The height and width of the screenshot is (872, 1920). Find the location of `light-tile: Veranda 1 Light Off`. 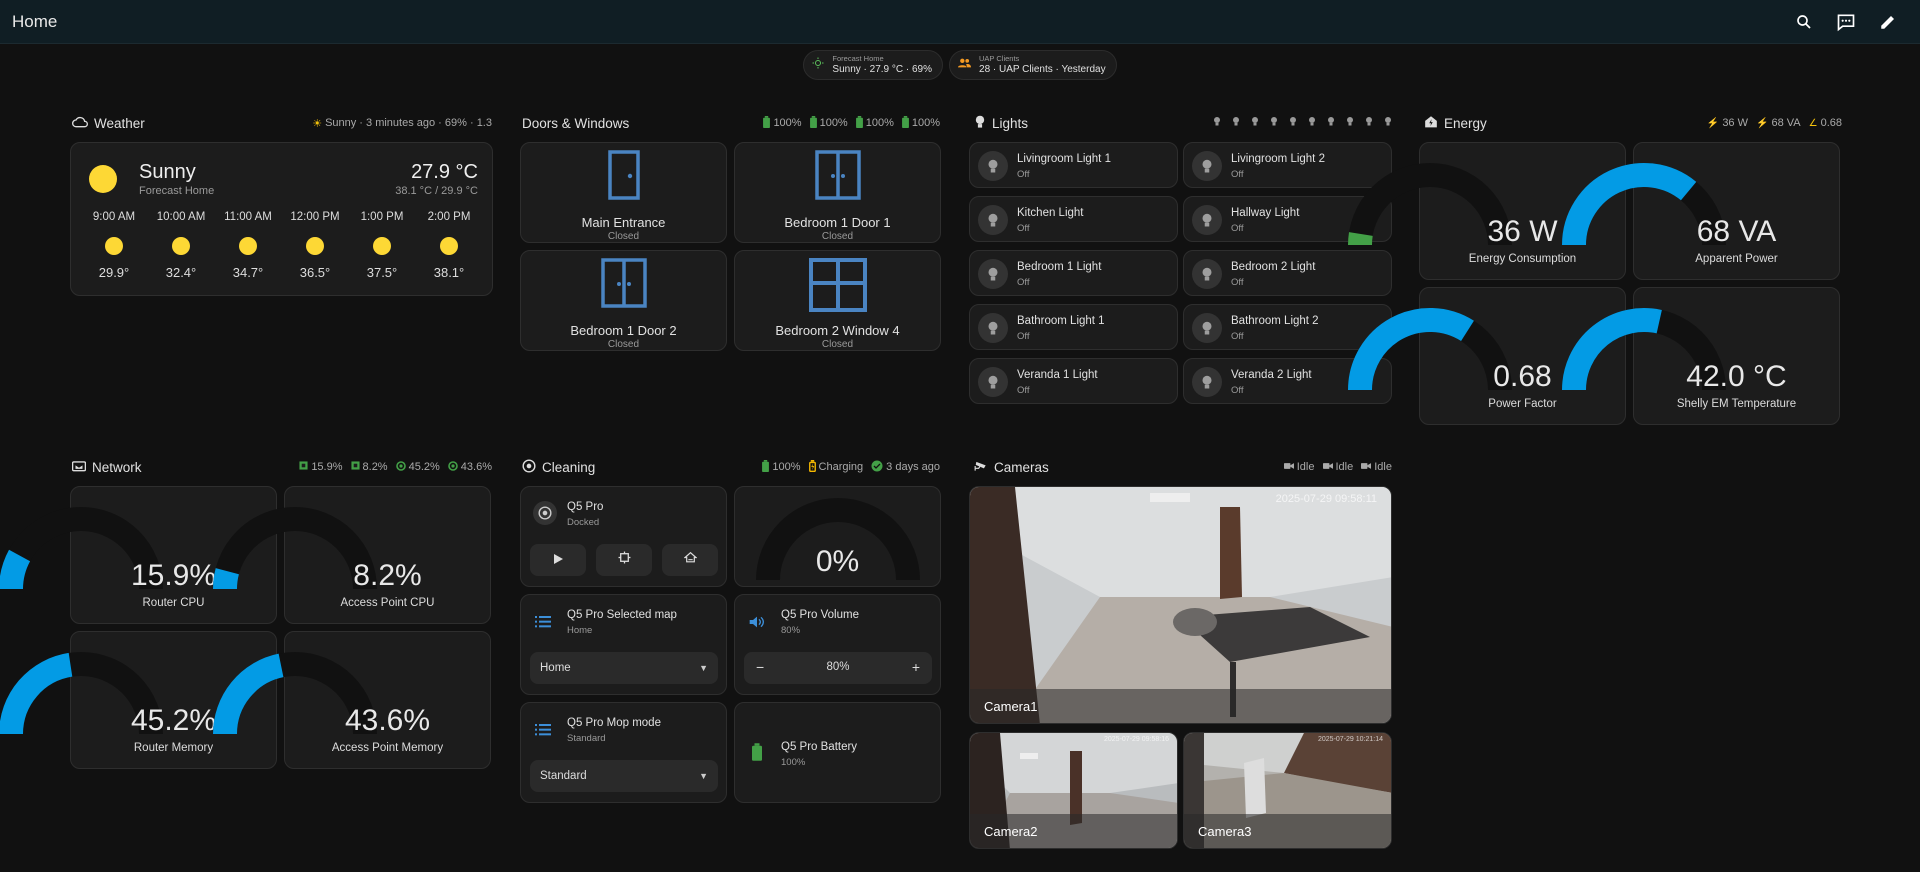

light-tile: Veranda 1 Light Off is located at coordinates (1073, 381).